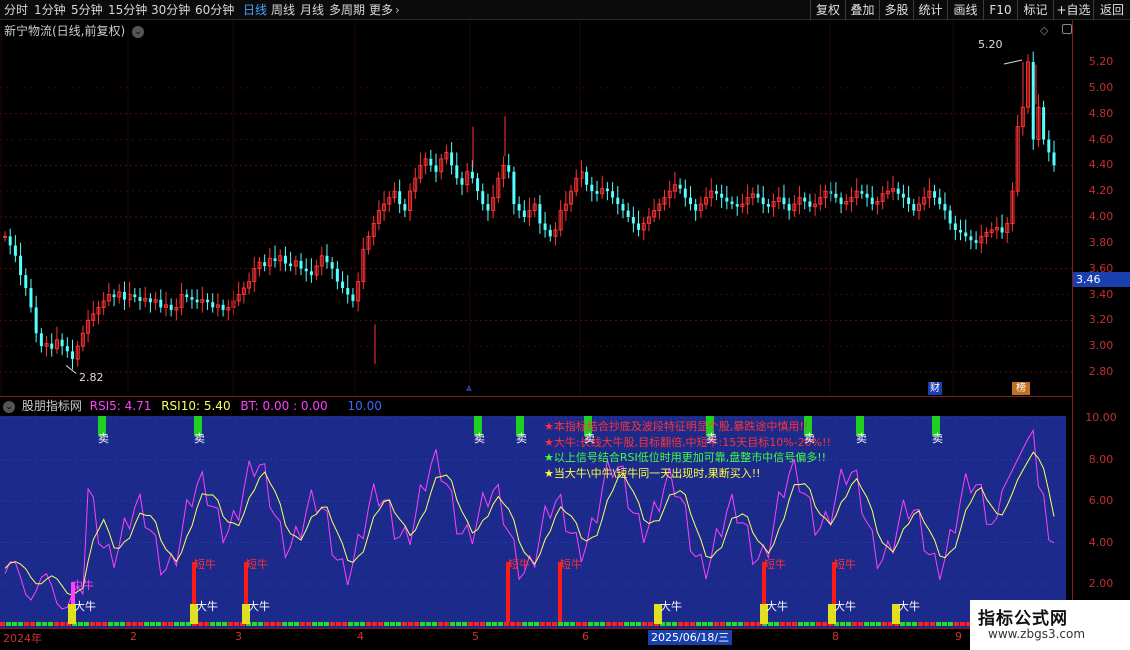  I want to click on period-tab-monthly: 月线, so click(312, 10).